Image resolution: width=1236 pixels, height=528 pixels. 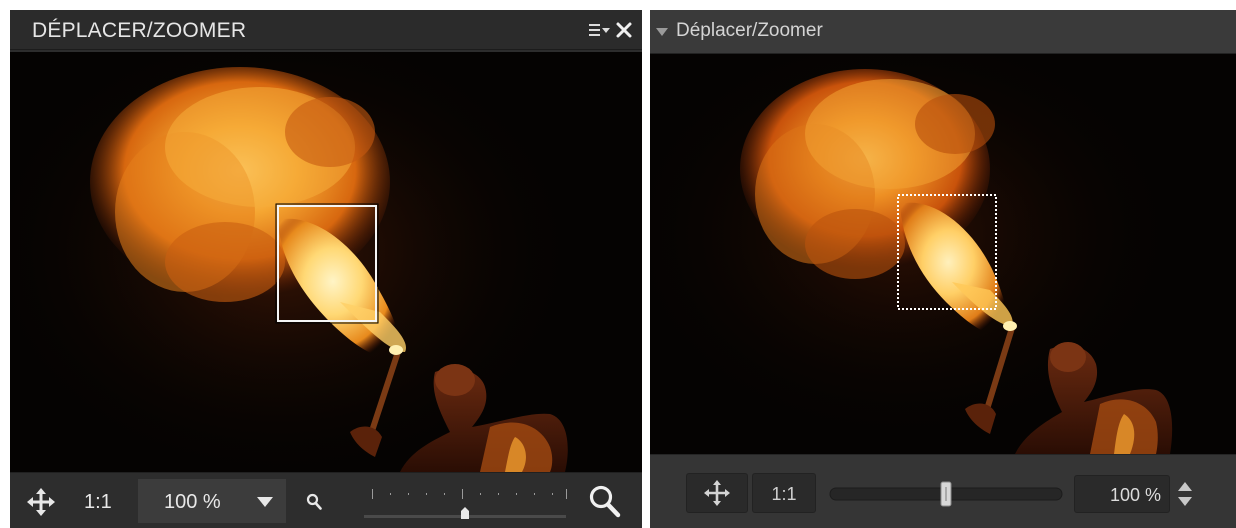 What do you see at coordinates (314, 502) in the screenshot?
I see `magnifier-small-icon` at bounding box center [314, 502].